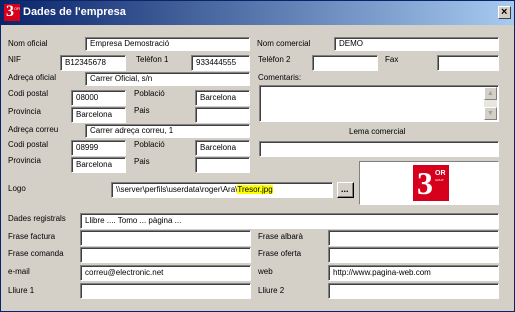 This screenshot has width=515, height=312. I want to click on poblacio-label: Població, so click(149, 93).